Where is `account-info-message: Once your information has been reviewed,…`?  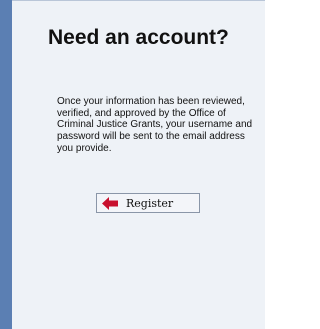 account-info-message: Once your information has been reviewed,… is located at coordinates (155, 125).